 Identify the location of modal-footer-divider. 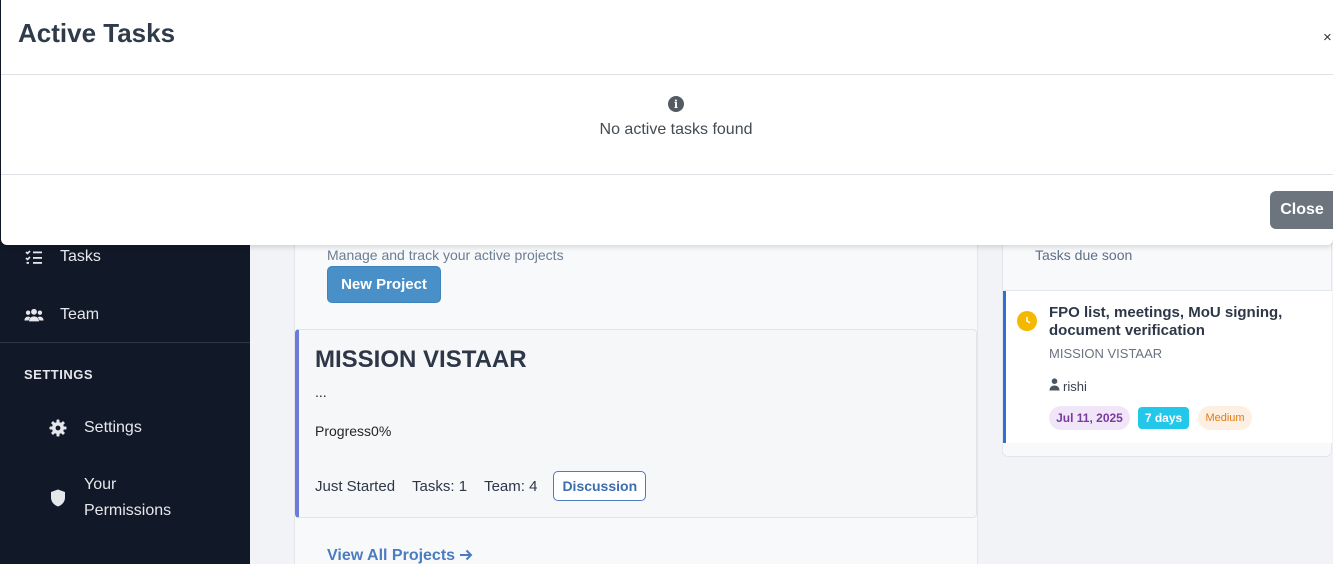
(667, 174).